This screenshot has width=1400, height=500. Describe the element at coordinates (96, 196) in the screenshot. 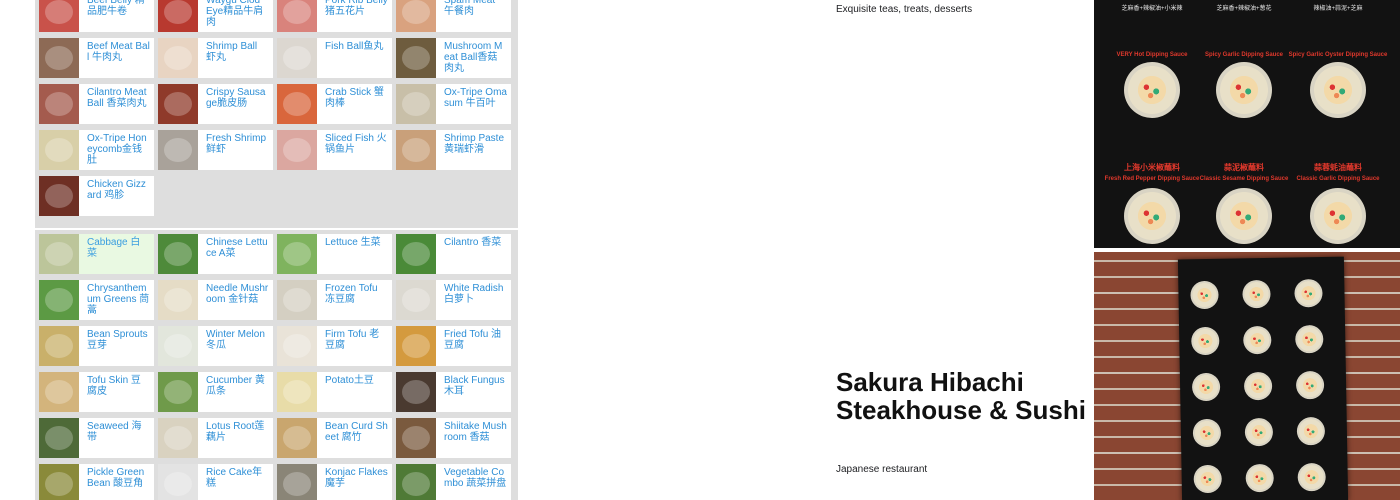

I see `menu-item: Chicken Gizzard 鸡胗` at that location.